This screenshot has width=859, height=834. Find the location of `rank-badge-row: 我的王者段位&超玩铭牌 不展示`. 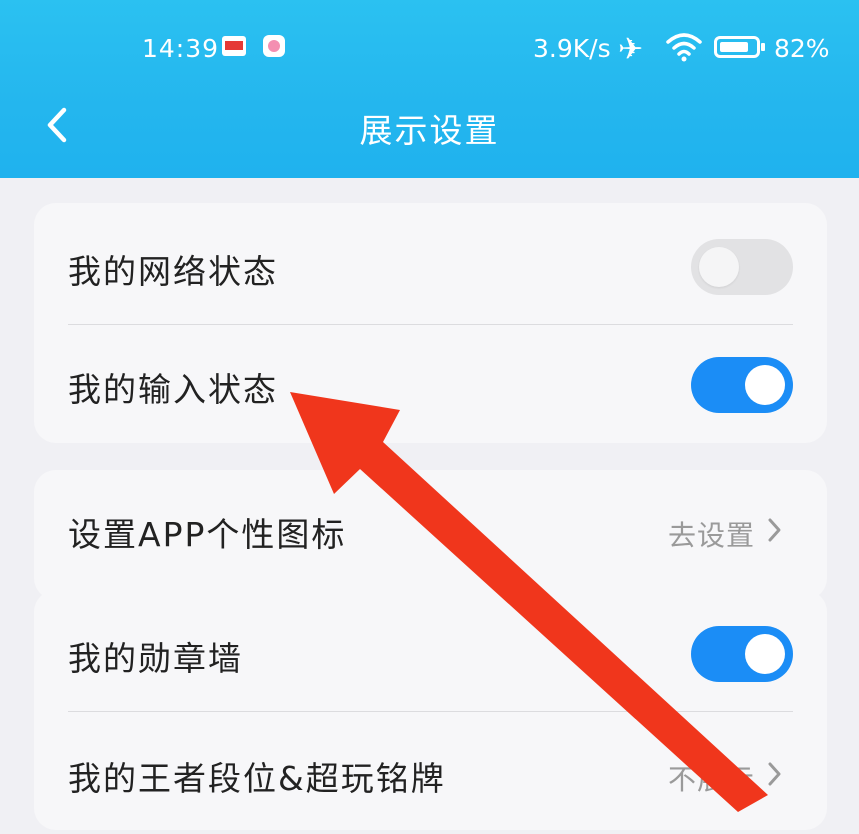

rank-badge-row: 我的王者段位&超玩铭牌 不展示 is located at coordinates (430, 774).